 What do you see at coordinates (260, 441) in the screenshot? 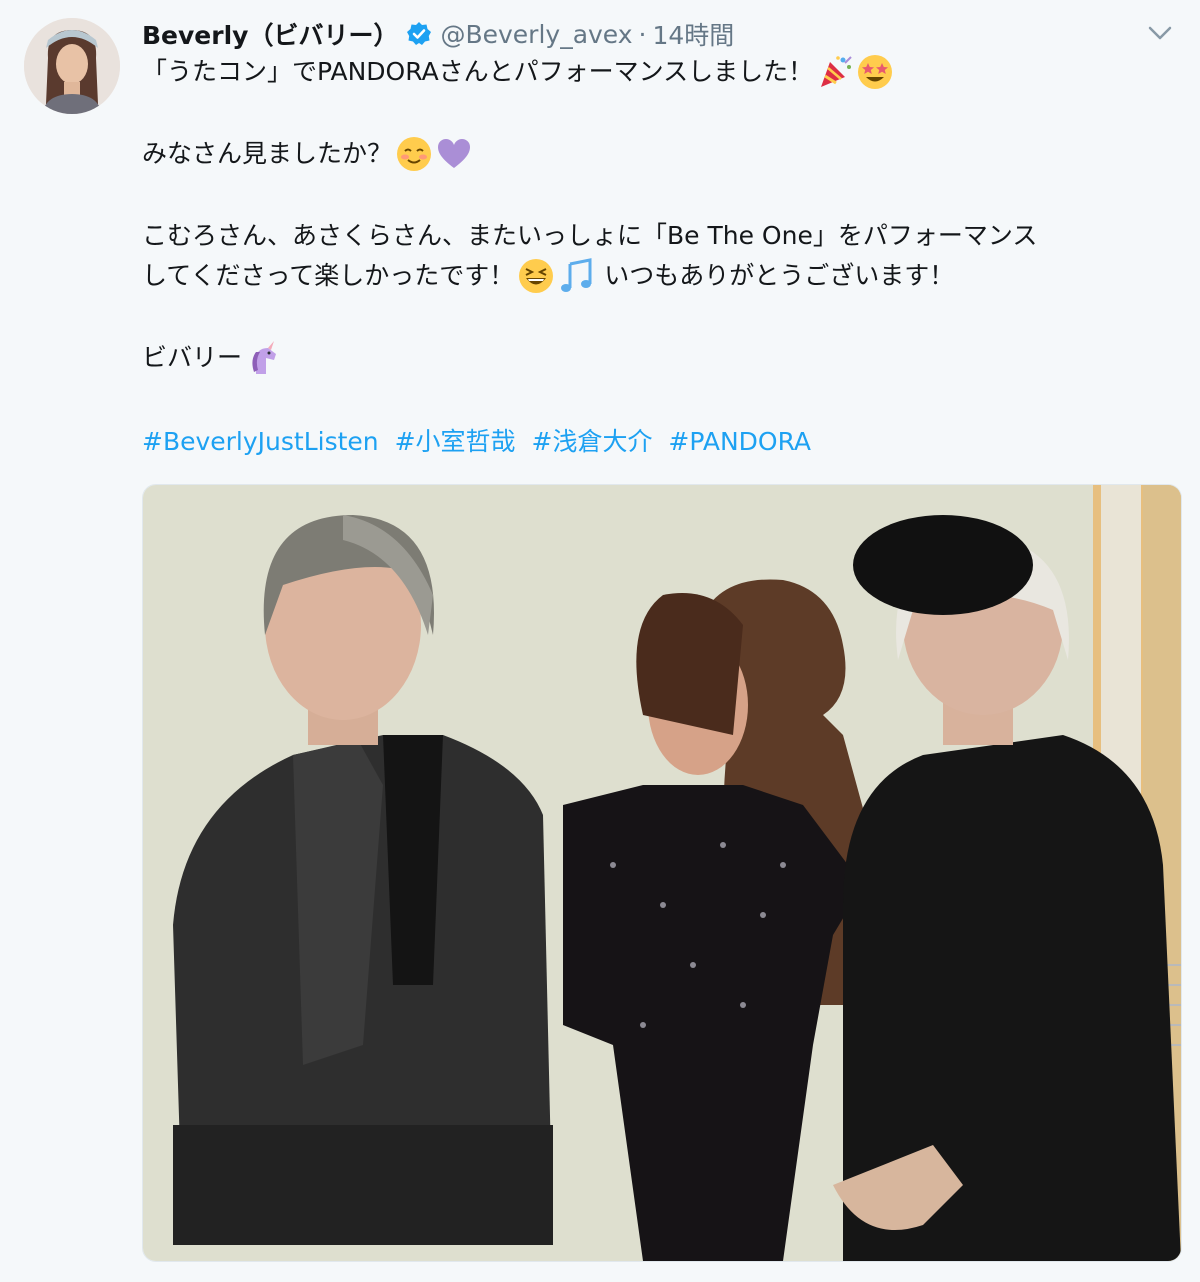
I see `hashtag-link: #BeverlyJustListen` at bounding box center [260, 441].